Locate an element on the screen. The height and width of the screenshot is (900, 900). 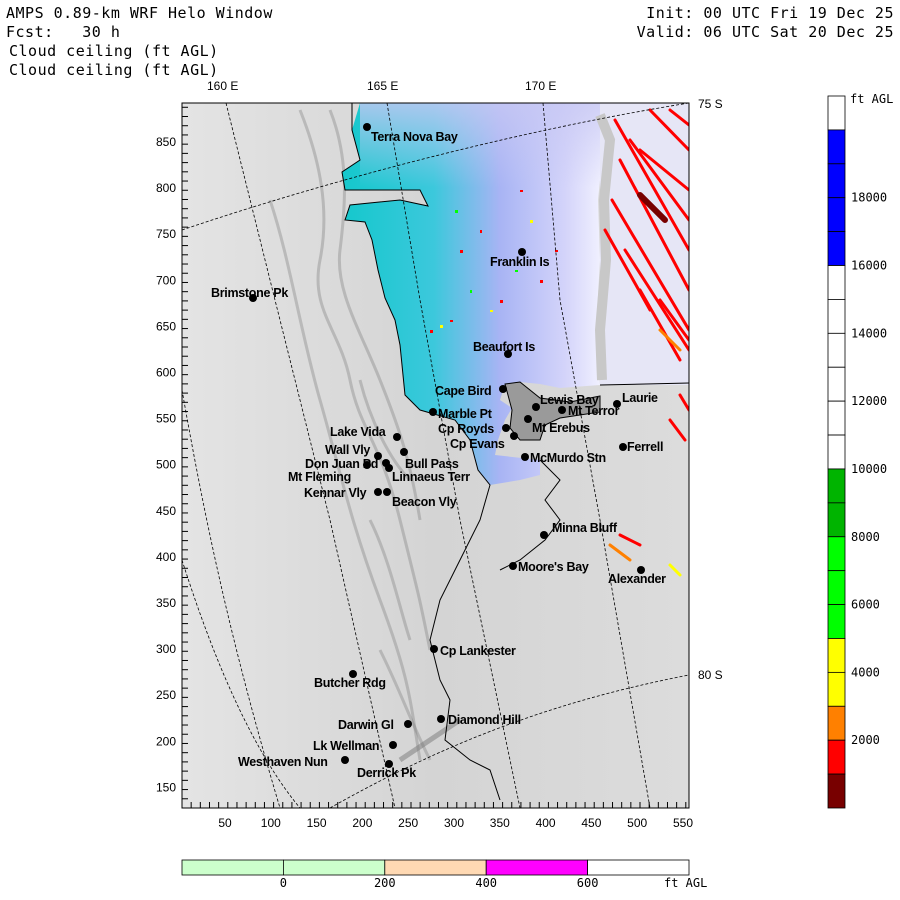
station-label: Alexander is located at coordinates (637, 579).